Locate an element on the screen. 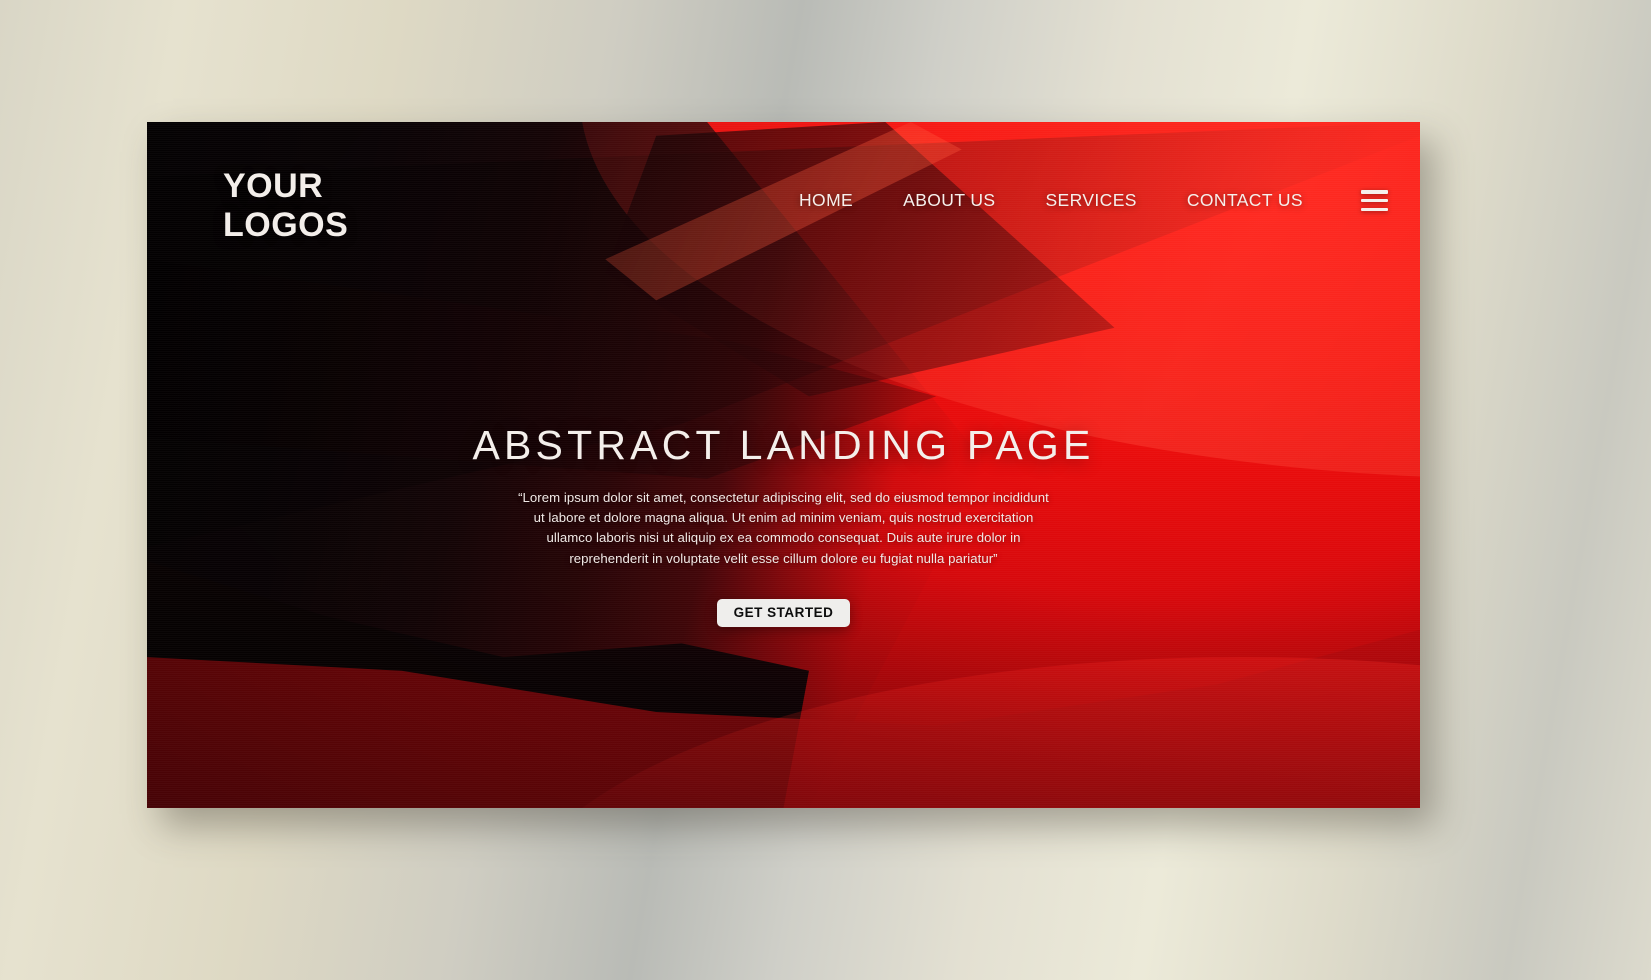 Image resolution: width=1651 pixels, height=980 pixels. hamburger-bar-middle is located at coordinates (1374, 200).